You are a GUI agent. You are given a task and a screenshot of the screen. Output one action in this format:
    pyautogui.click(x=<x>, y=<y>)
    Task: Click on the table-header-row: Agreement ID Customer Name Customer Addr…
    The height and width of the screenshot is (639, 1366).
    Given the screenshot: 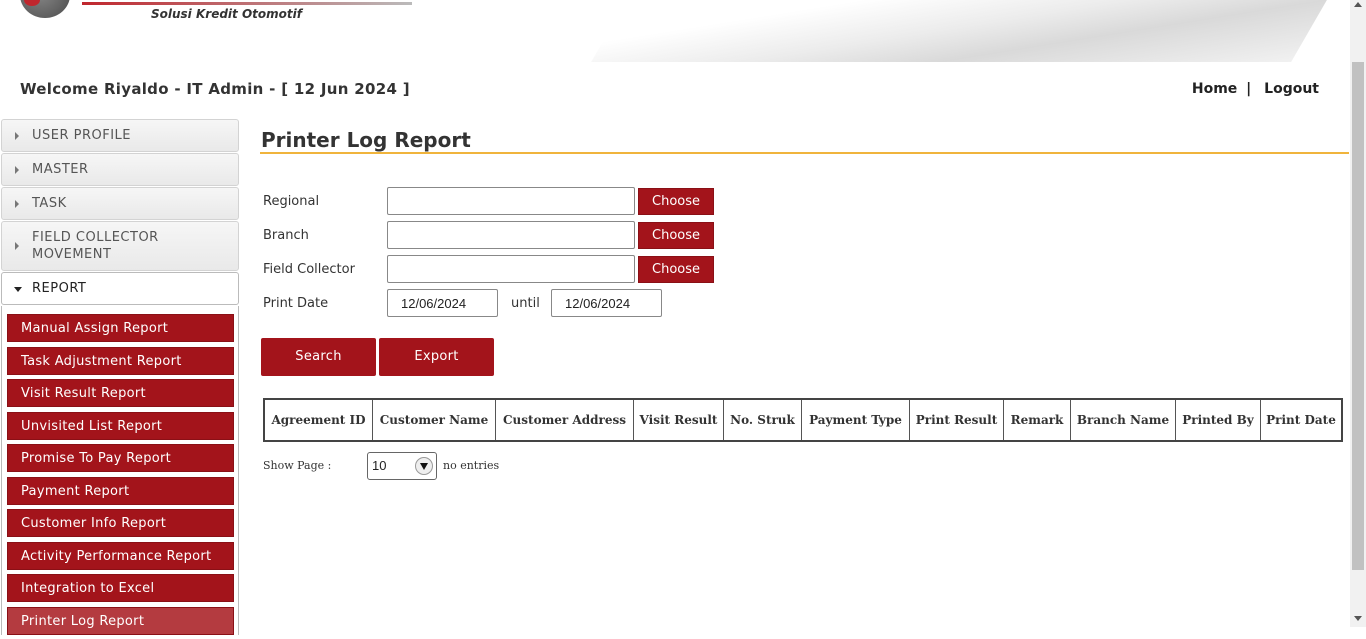 What is the action you would take?
    pyautogui.click(x=803, y=420)
    